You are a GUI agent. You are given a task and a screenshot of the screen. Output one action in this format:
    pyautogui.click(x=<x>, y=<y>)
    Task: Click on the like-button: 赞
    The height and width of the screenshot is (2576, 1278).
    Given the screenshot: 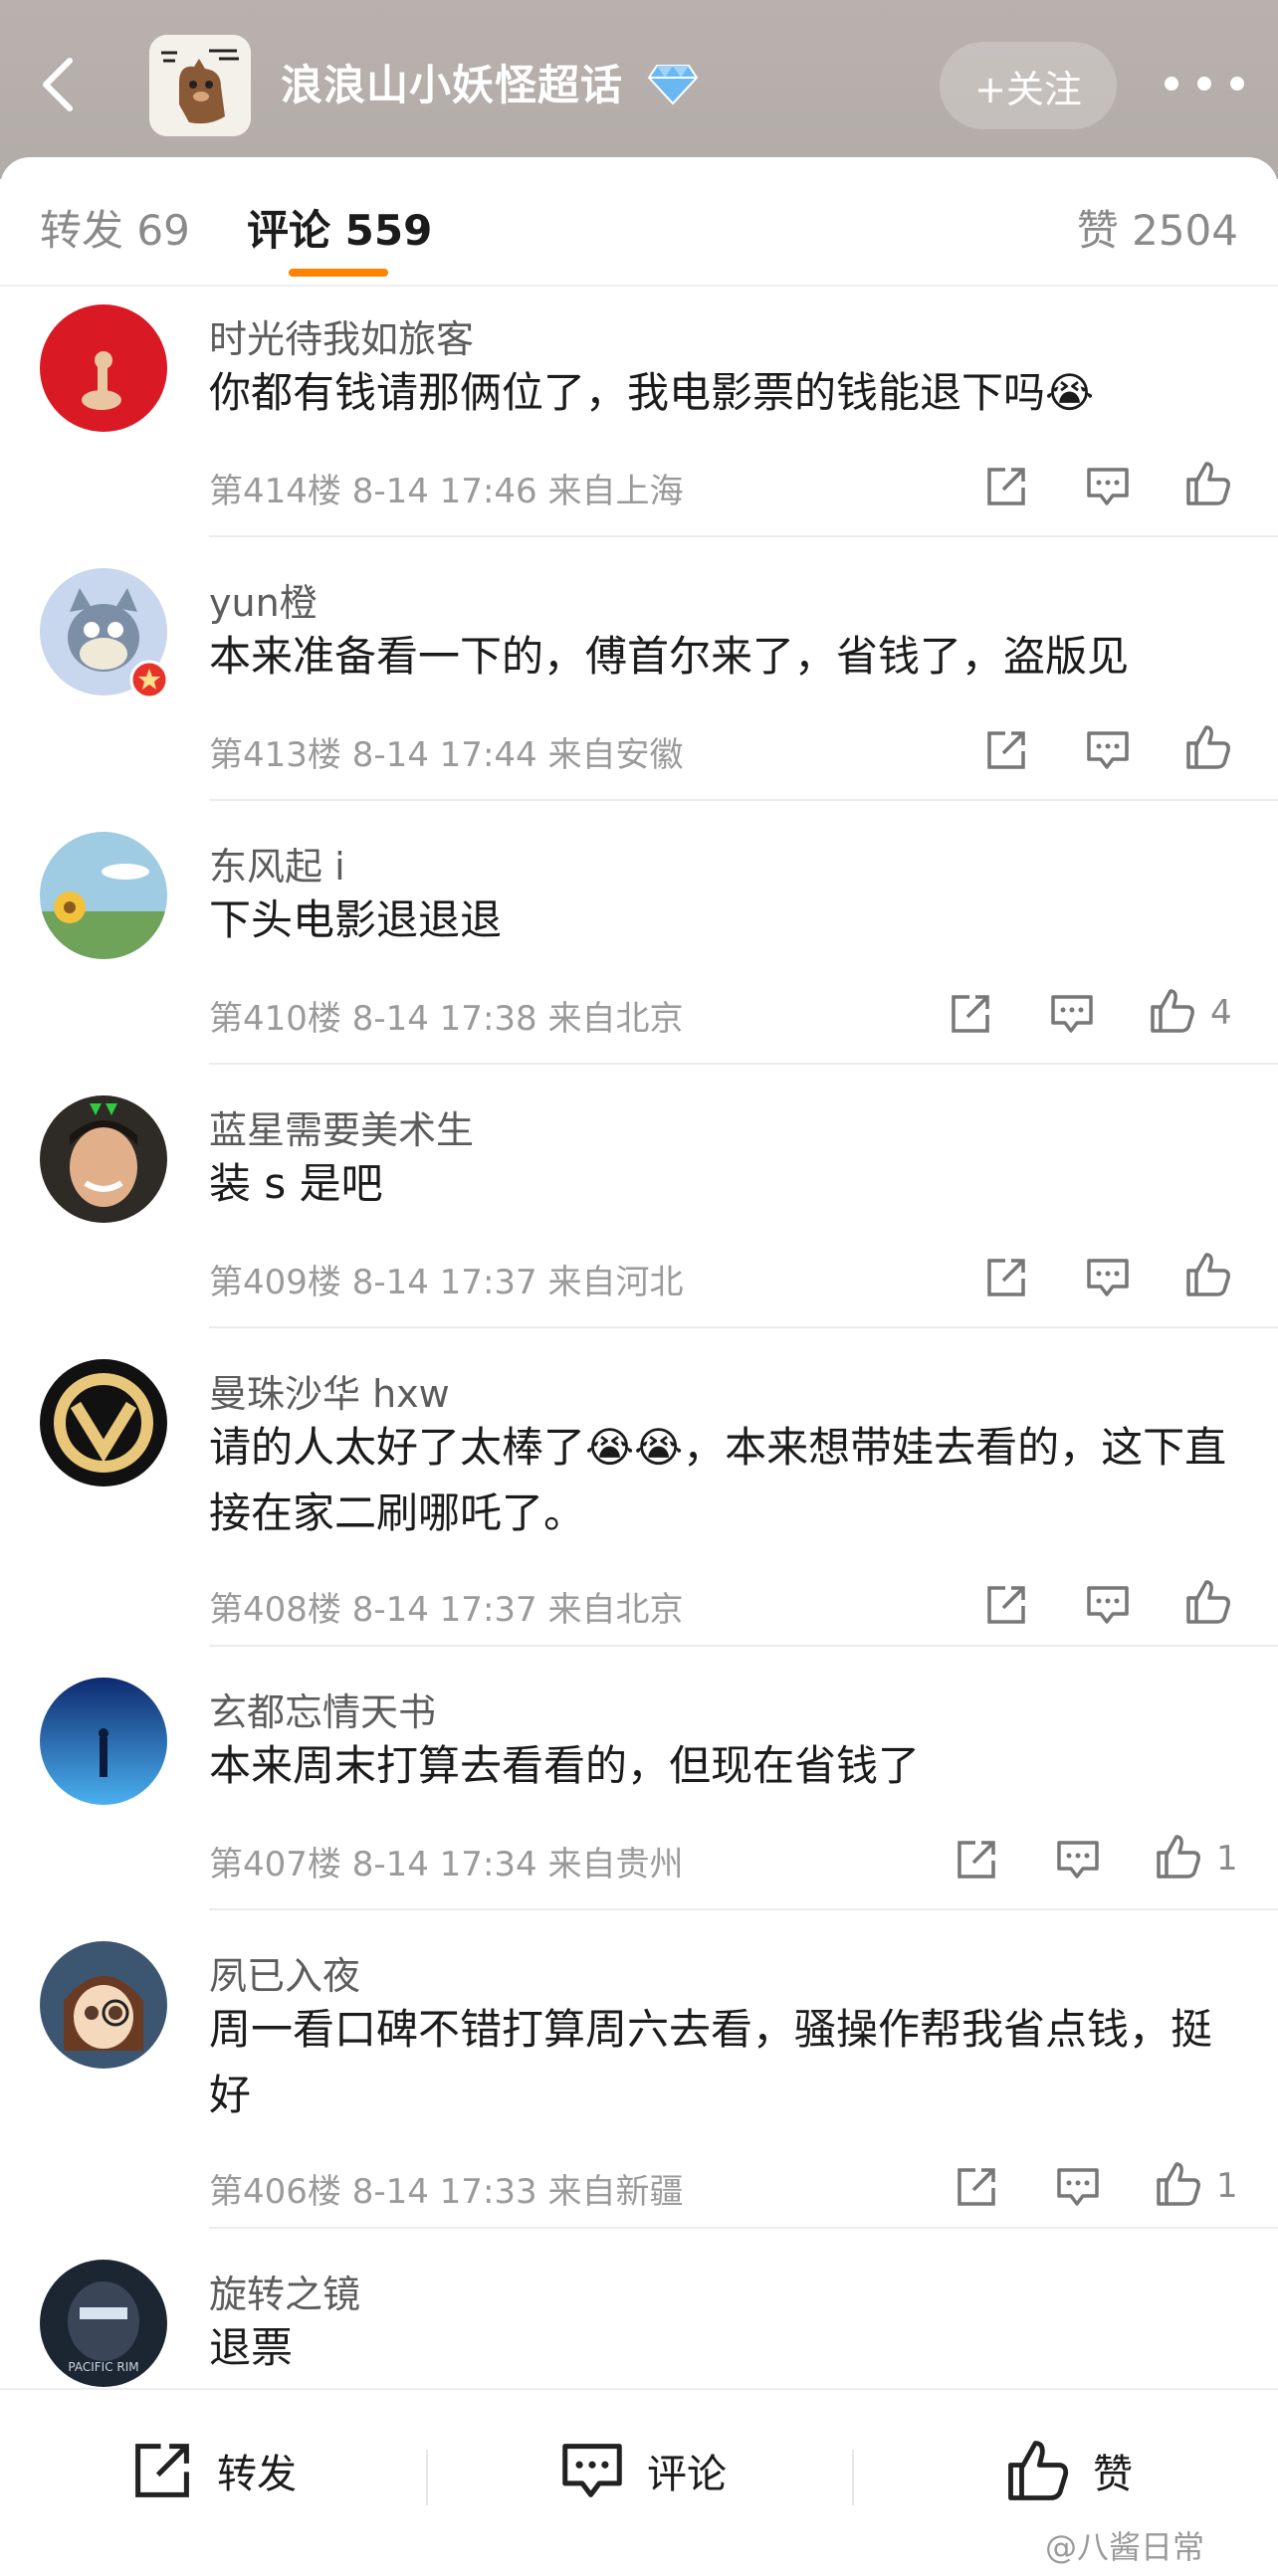 What is the action you would take?
    pyautogui.click(x=1069, y=2470)
    